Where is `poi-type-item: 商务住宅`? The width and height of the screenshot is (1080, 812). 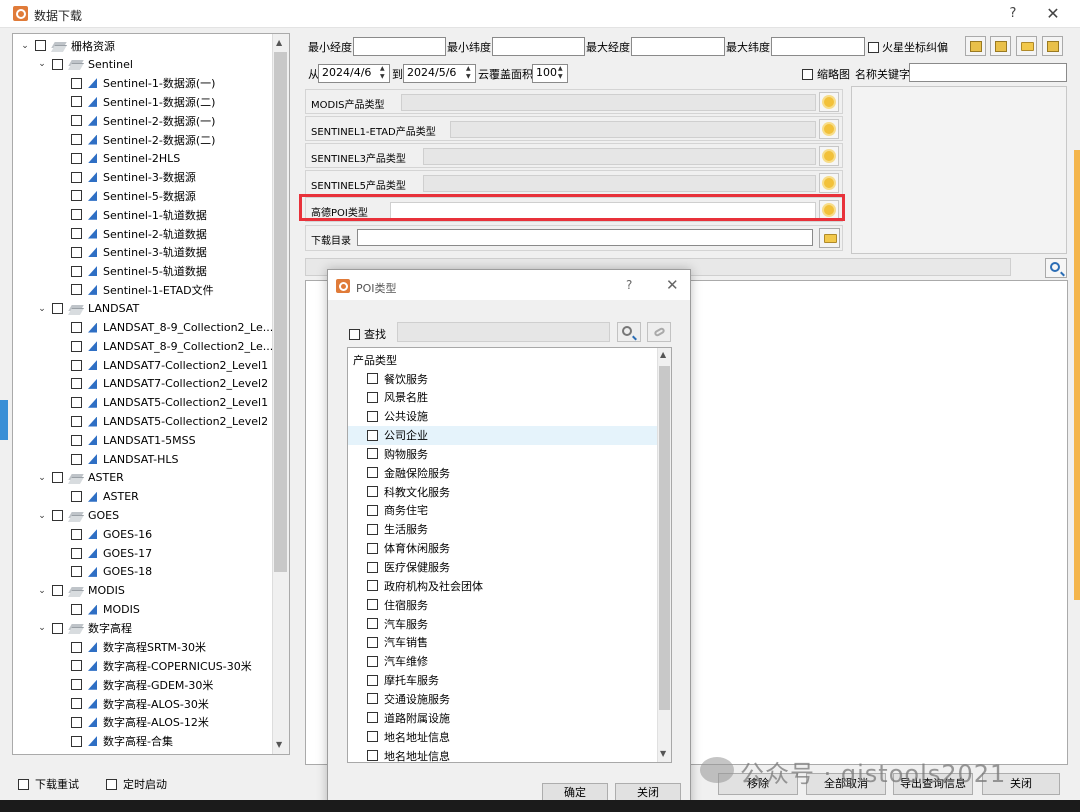
poi-type-item: 商务住宅 is located at coordinates (503, 510).